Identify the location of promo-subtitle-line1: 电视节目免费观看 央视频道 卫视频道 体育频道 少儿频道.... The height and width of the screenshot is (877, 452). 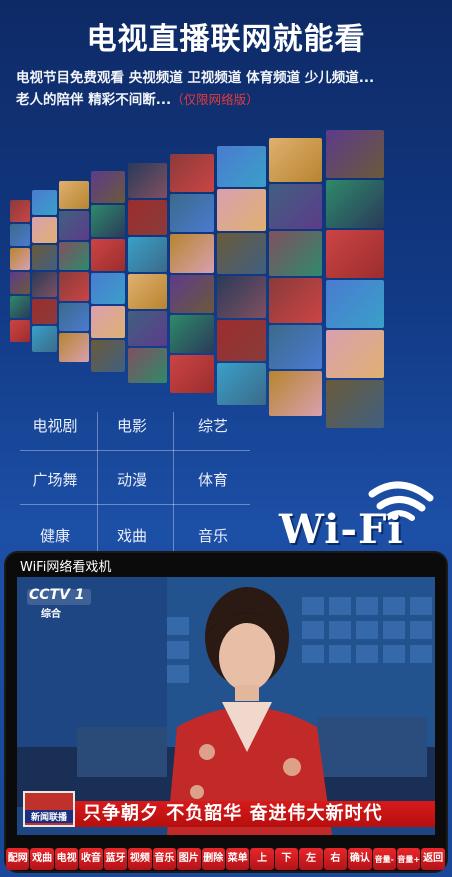
(195, 78).